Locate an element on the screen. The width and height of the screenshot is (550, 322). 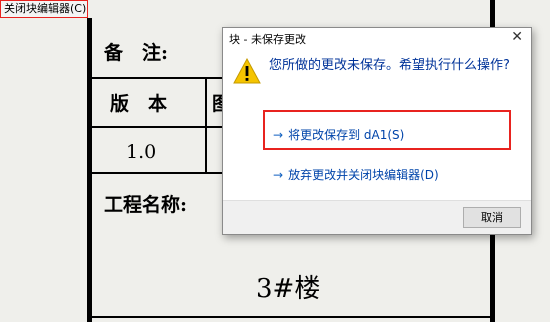
discard-changes-label: 放弃更改并关闭块编辑器(D) is located at coordinates (363, 175).